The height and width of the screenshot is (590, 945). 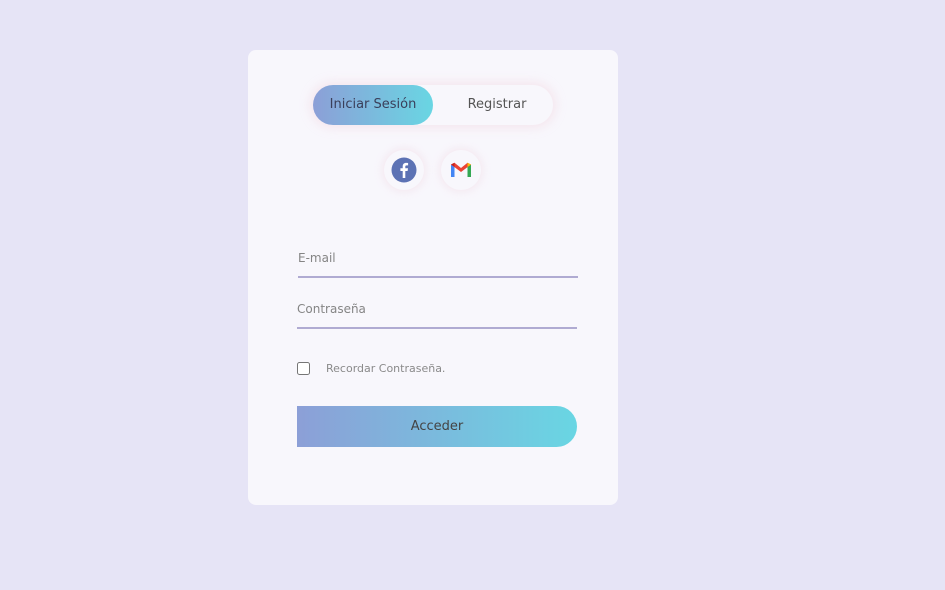 I want to click on facebook-icon, so click(x=404, y=170).